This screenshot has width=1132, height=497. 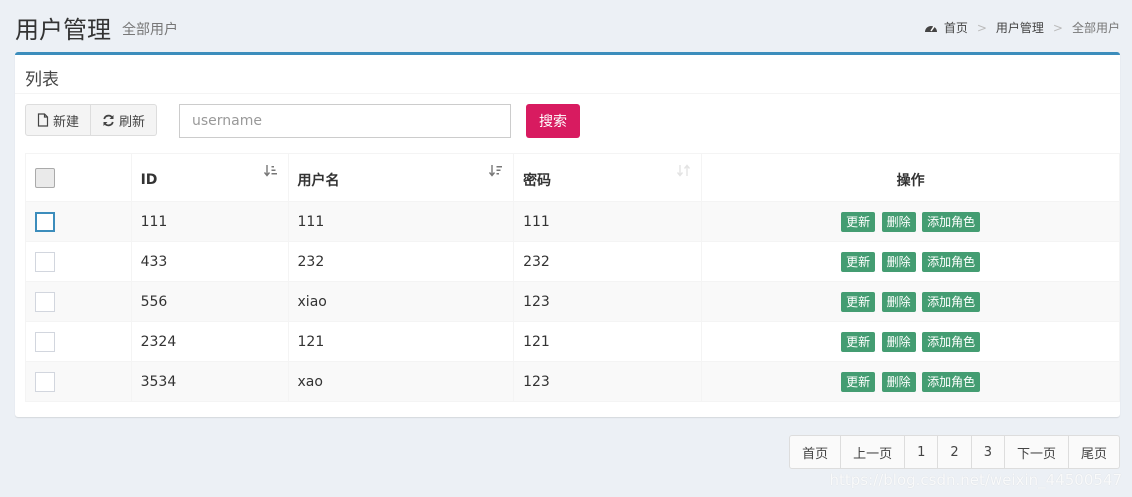 What do you see at coordinates (401, 341) in the screenshot?
I see `cell-username: 121` at bounding box center [401, 341].